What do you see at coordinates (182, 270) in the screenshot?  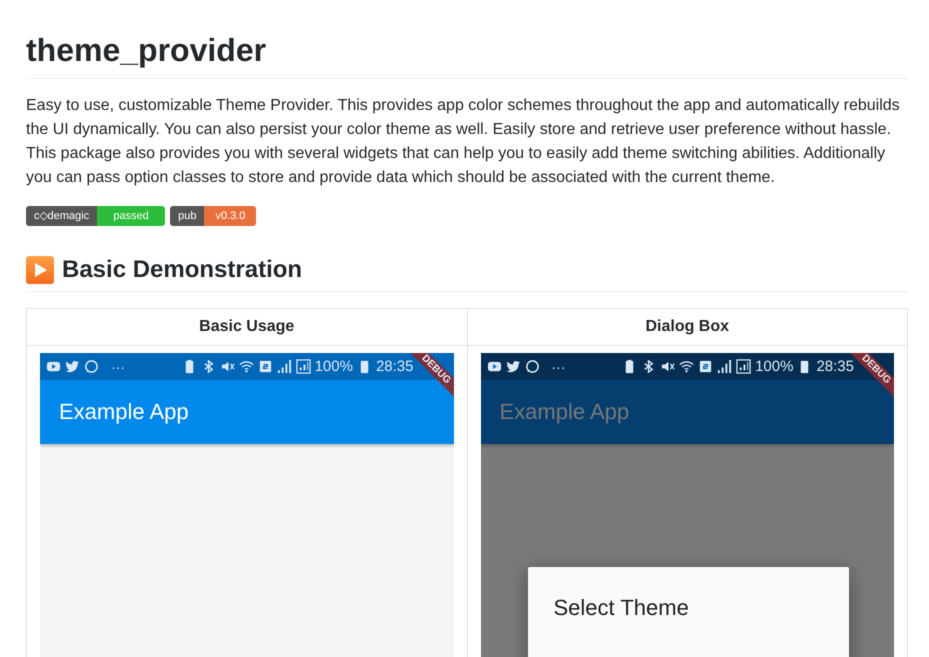 I see `section-heading: Basic Demonstration` at bounding box center [182, 270].